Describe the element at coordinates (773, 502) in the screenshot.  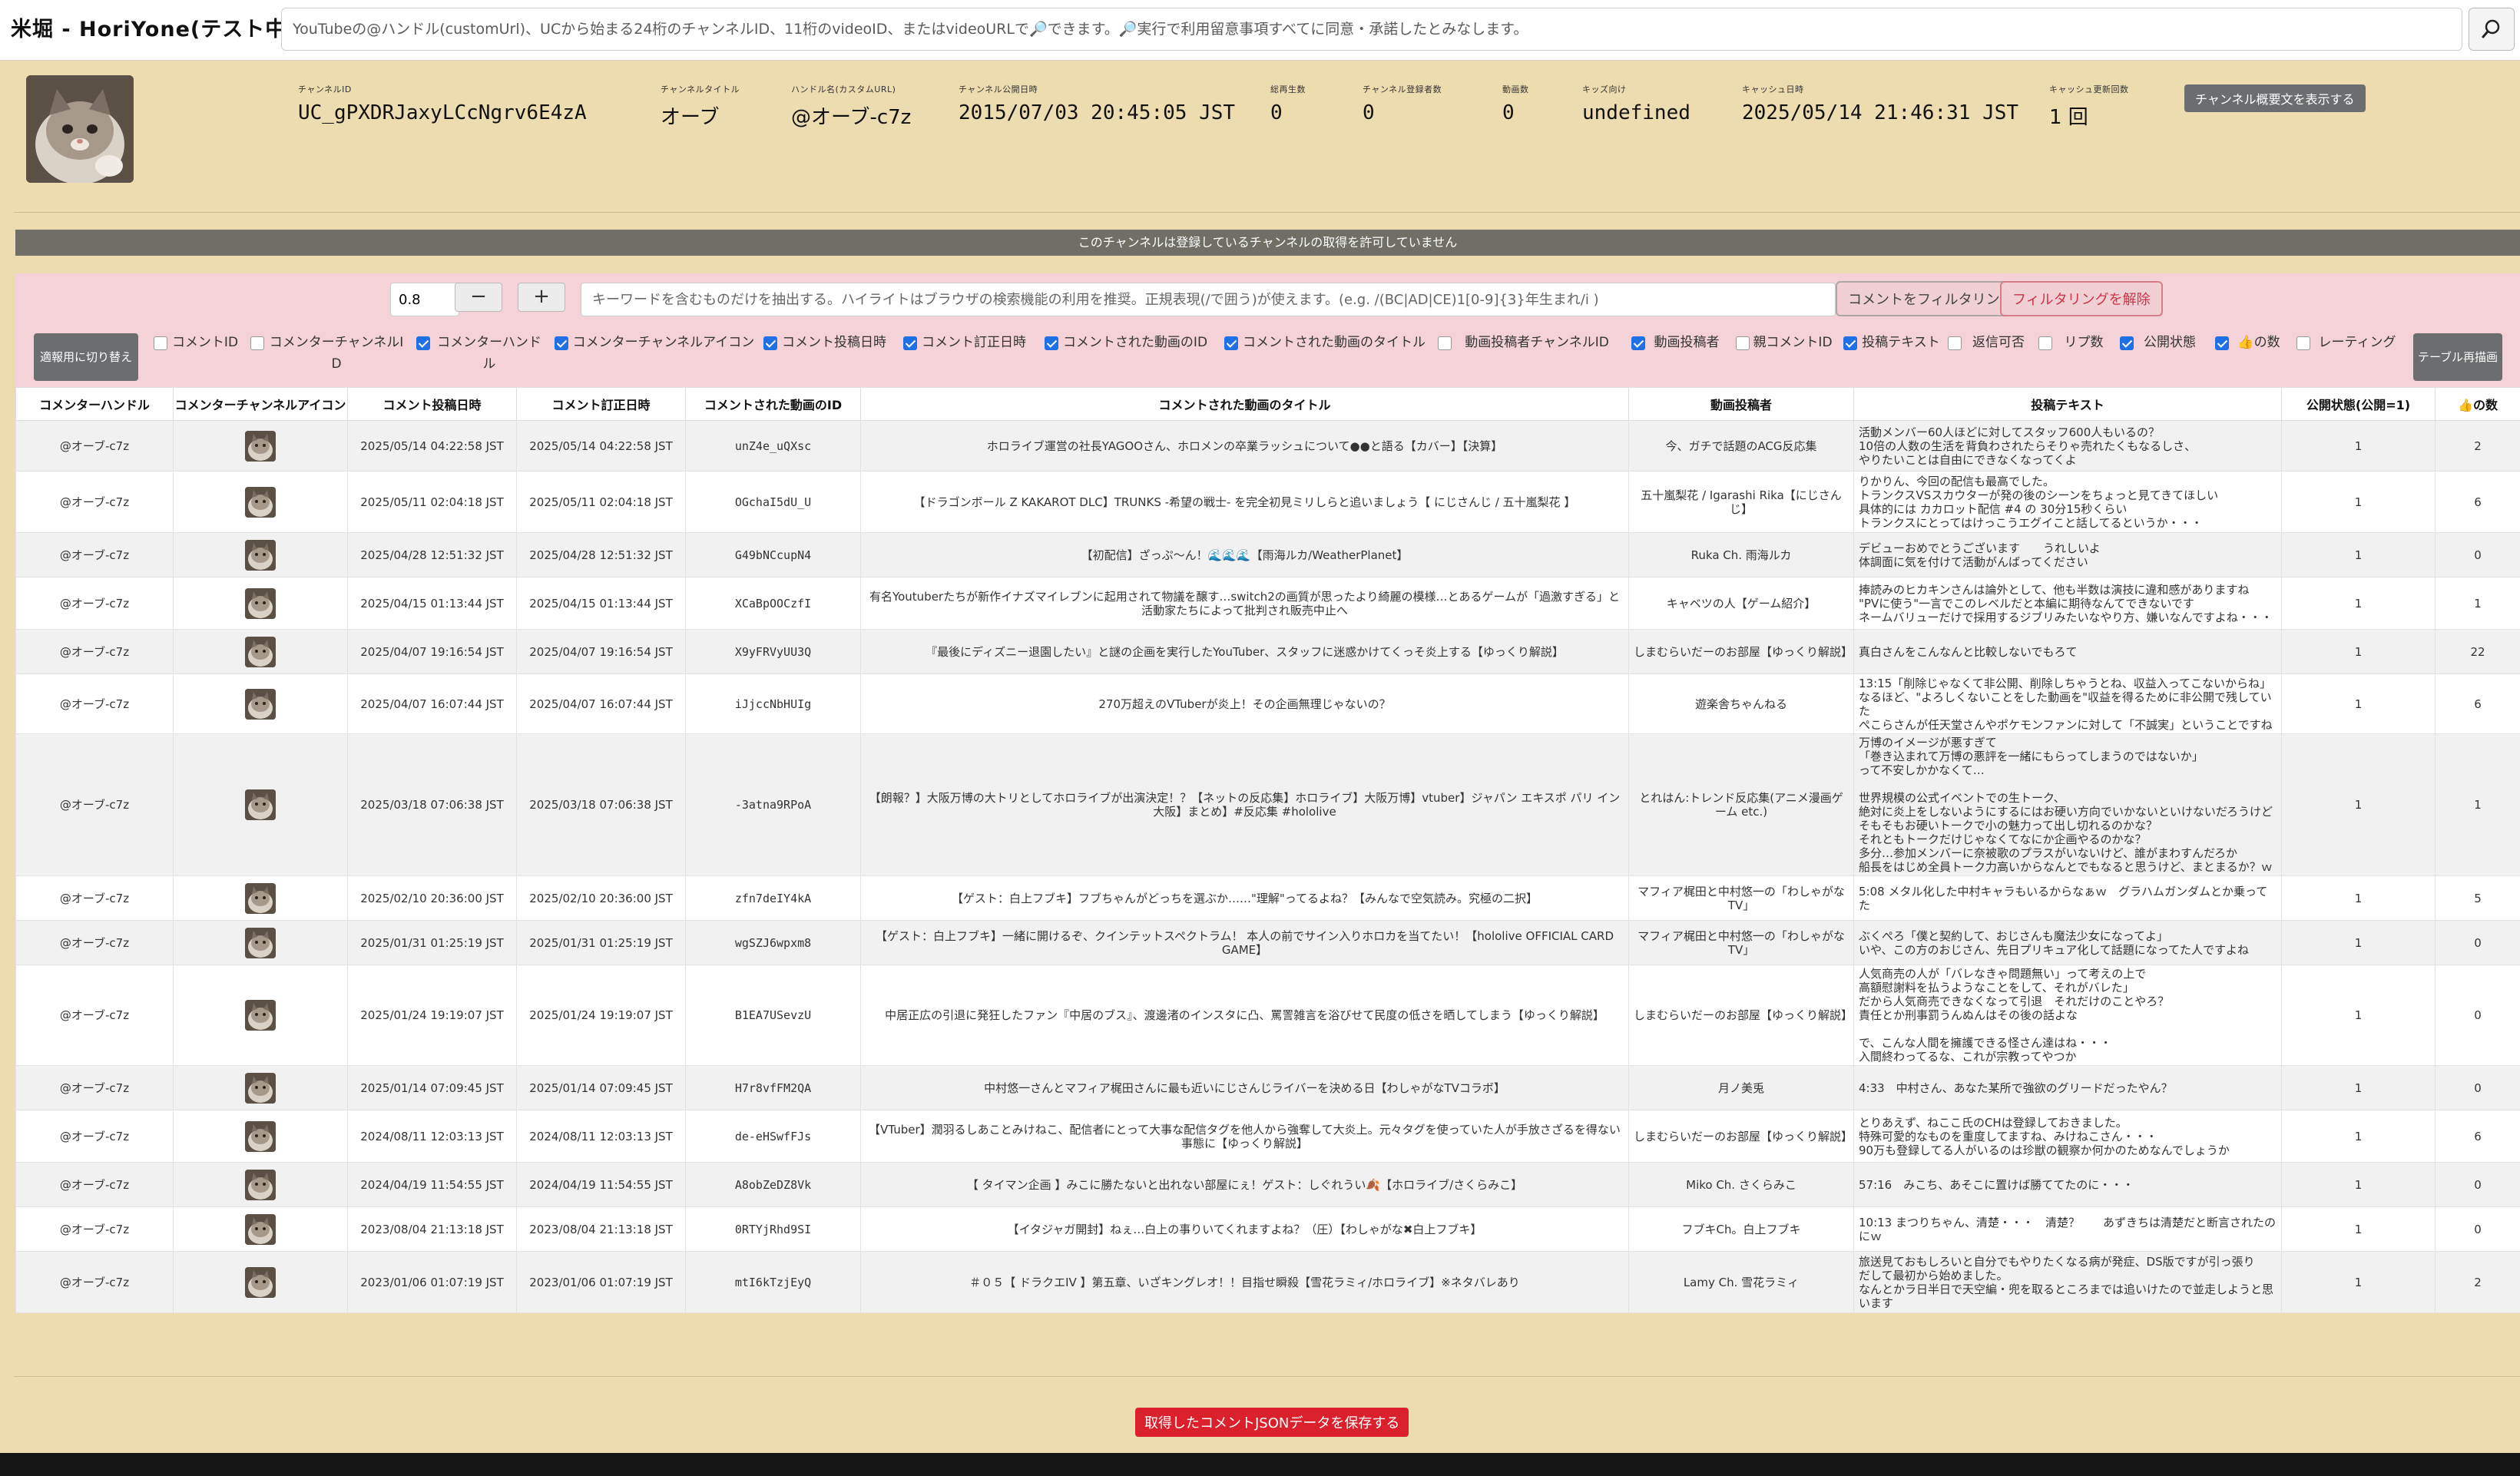
I see `video-id-cell: OGchaI5dU_U` at that location.